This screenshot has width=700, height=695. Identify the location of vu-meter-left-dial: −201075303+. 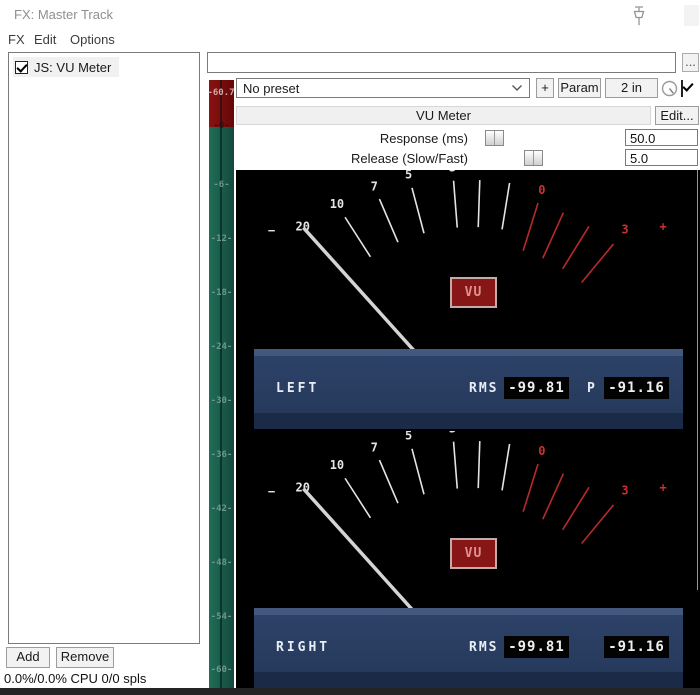
(467, 260).